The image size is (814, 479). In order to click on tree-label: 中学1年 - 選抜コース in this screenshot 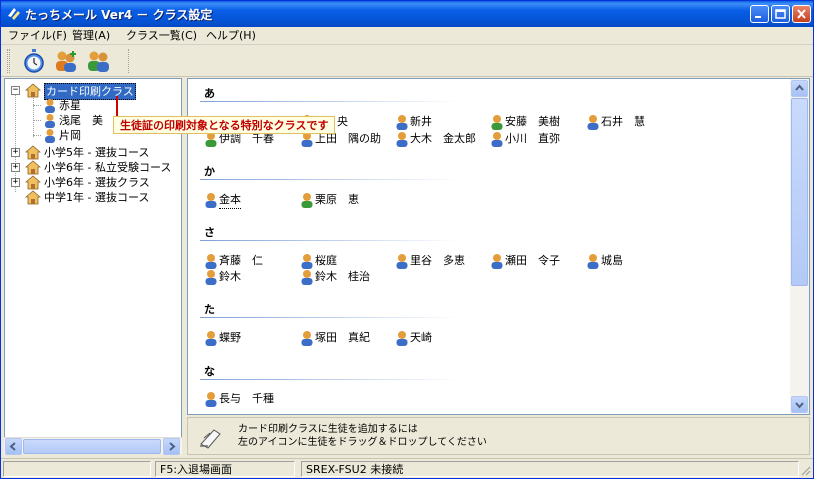, I will do `click(97, 197)`.